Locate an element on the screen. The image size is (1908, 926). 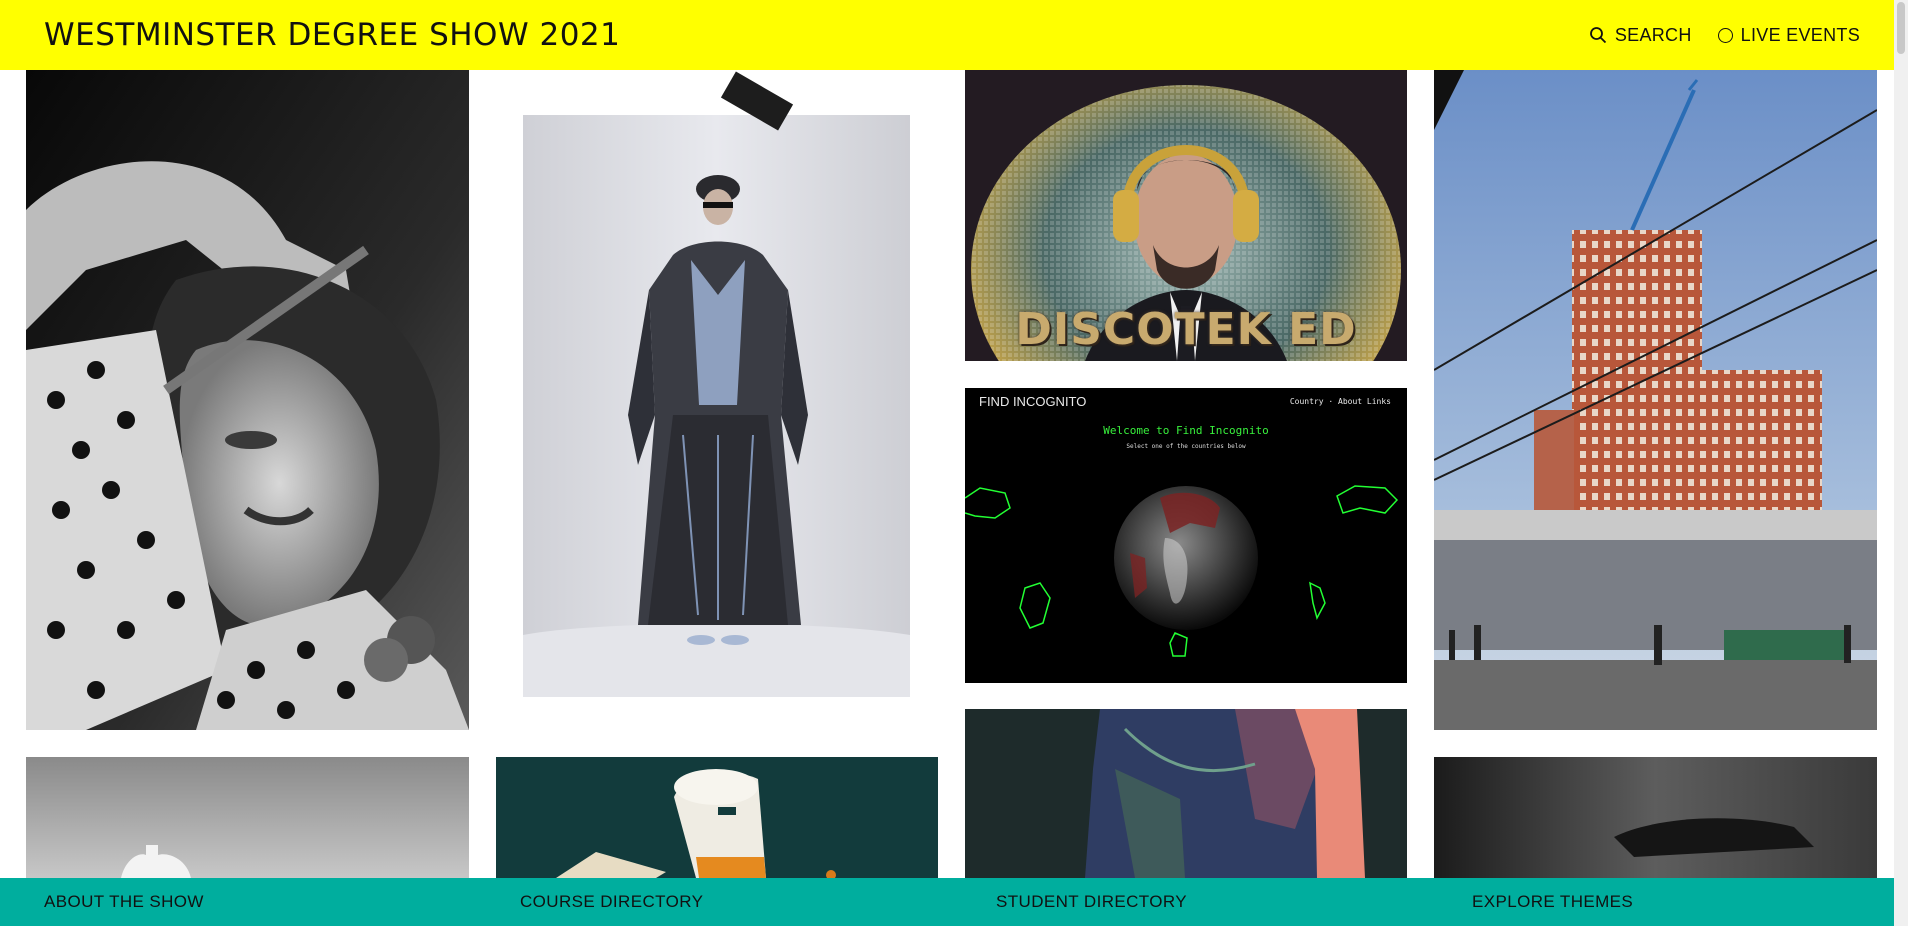
grey-sculpture-image is located at coordinates (247, 817).